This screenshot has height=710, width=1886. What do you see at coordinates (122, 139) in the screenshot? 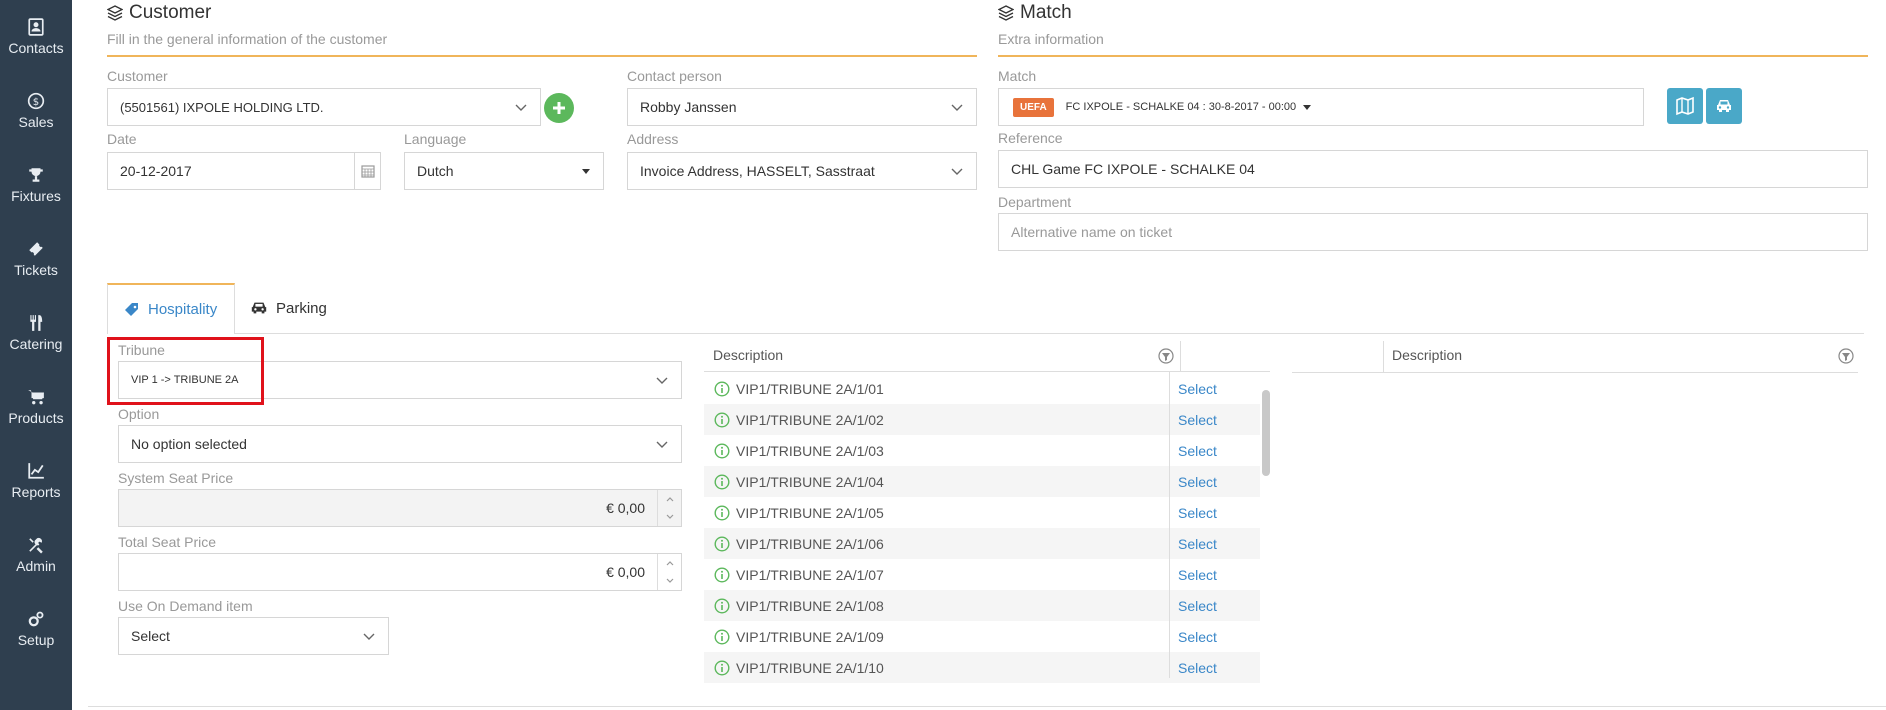
I see `date-label: Date` at bounding box center [122, 139].